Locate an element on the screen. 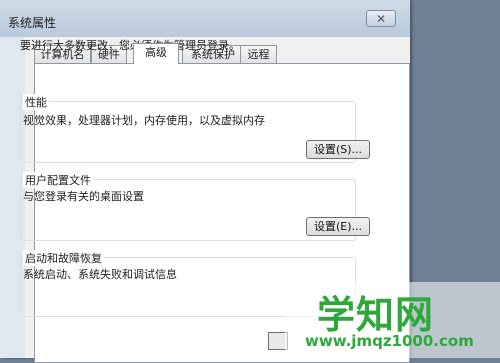 This screenshot has width=500, height=363. watermark-logo: 学知网 www.jmqz1000.com is located at coordinates (392, 320).